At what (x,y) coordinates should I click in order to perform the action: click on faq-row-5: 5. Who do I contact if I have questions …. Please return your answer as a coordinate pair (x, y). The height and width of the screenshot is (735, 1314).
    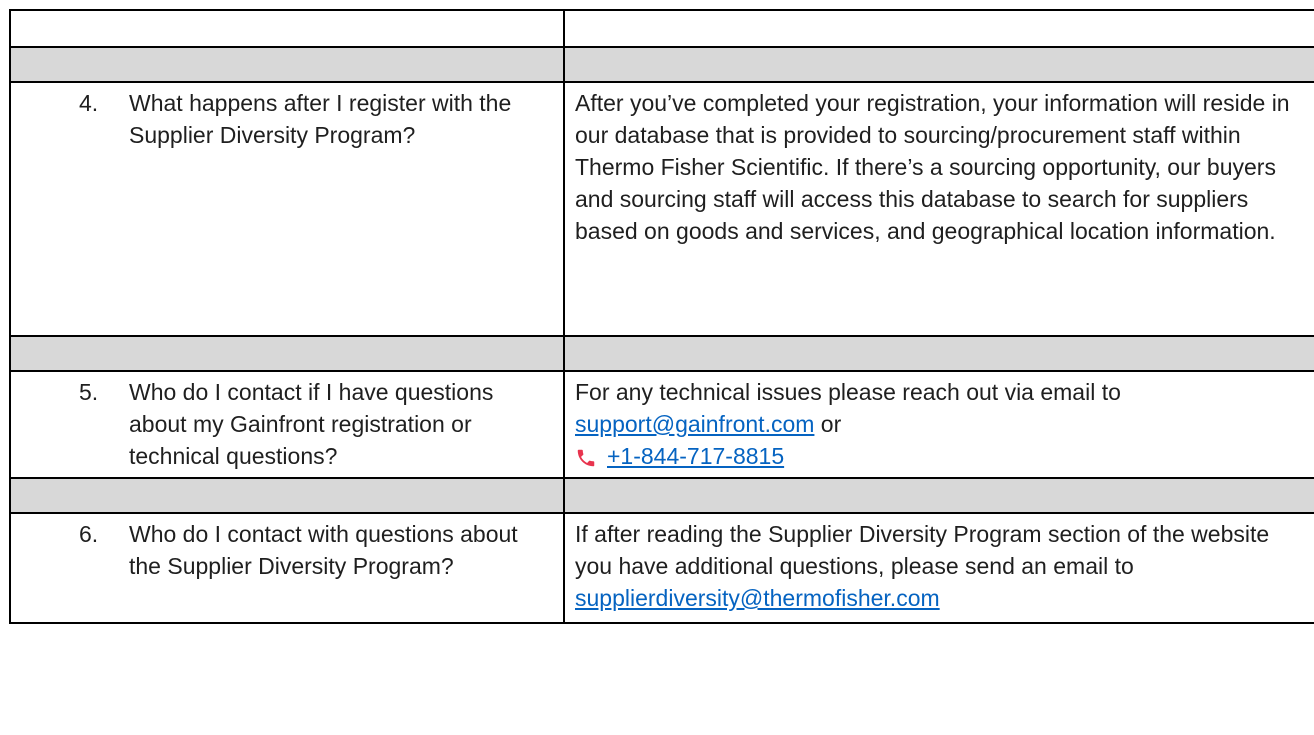
    Looking at the image, I should click on (661, 424).